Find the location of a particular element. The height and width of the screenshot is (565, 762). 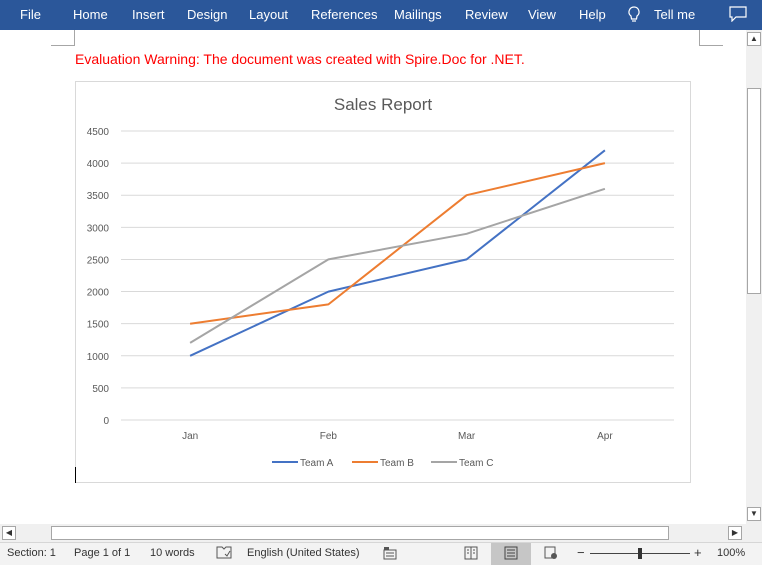

page-indicator: Page 1 of 1 is located at coordinates (102, 553).